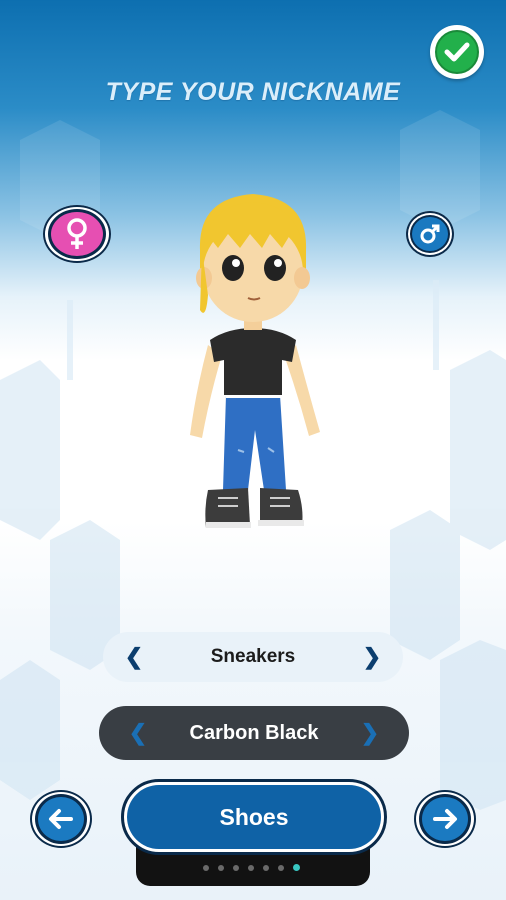  Describe the element at coordinates (370, 733) in the screenshot. I see `color-next-arrow: ❯` at that location.